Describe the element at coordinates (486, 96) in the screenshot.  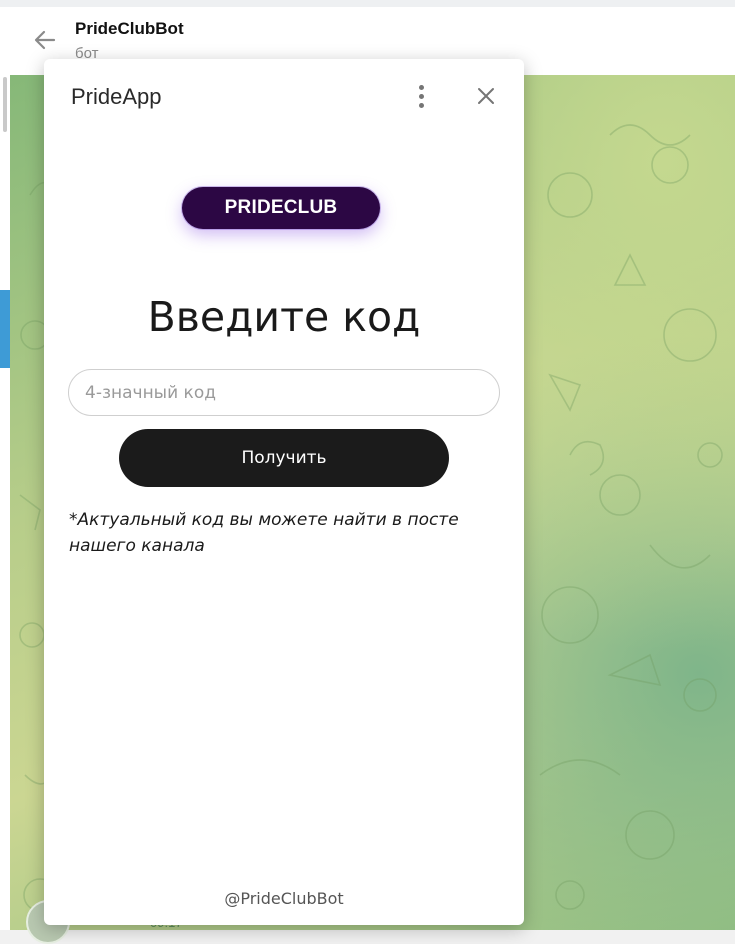
I see `close-icon` at that location.